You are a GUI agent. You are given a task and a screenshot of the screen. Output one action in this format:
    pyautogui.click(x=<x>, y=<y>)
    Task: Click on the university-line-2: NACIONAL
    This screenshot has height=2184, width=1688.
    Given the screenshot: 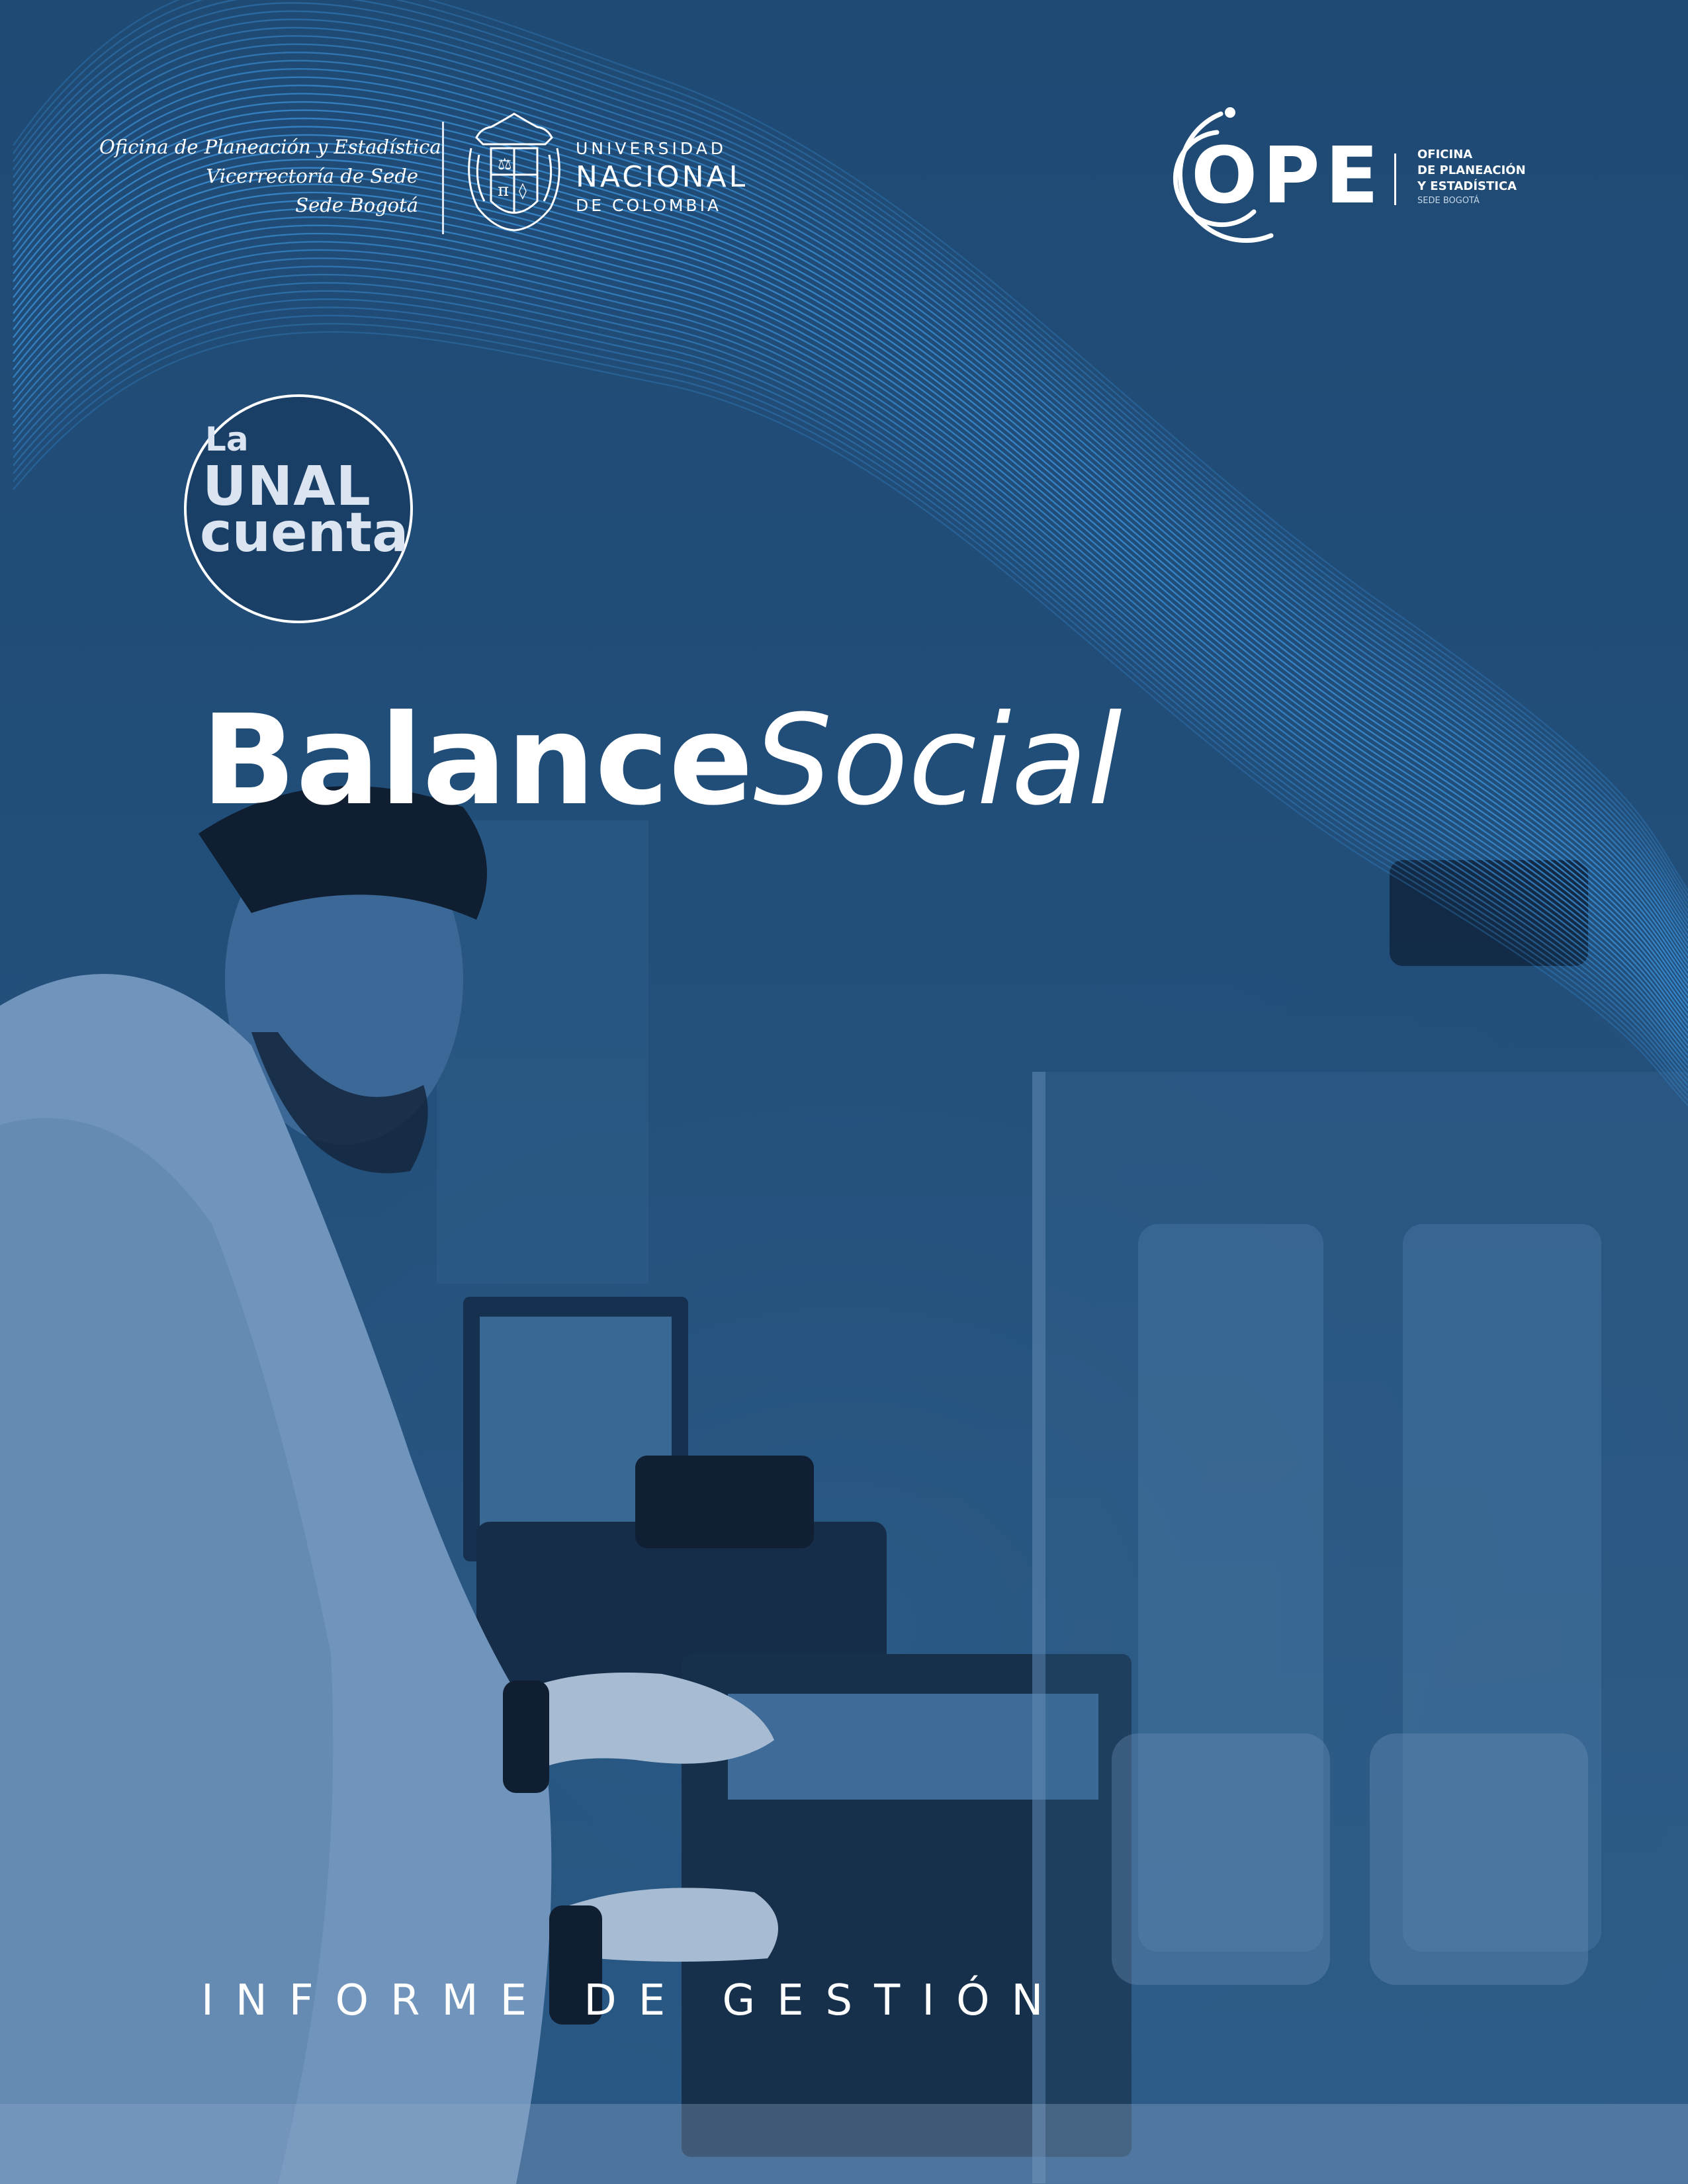 What is the action you would take?
    pyautogui.click(x=662, y=177)
    